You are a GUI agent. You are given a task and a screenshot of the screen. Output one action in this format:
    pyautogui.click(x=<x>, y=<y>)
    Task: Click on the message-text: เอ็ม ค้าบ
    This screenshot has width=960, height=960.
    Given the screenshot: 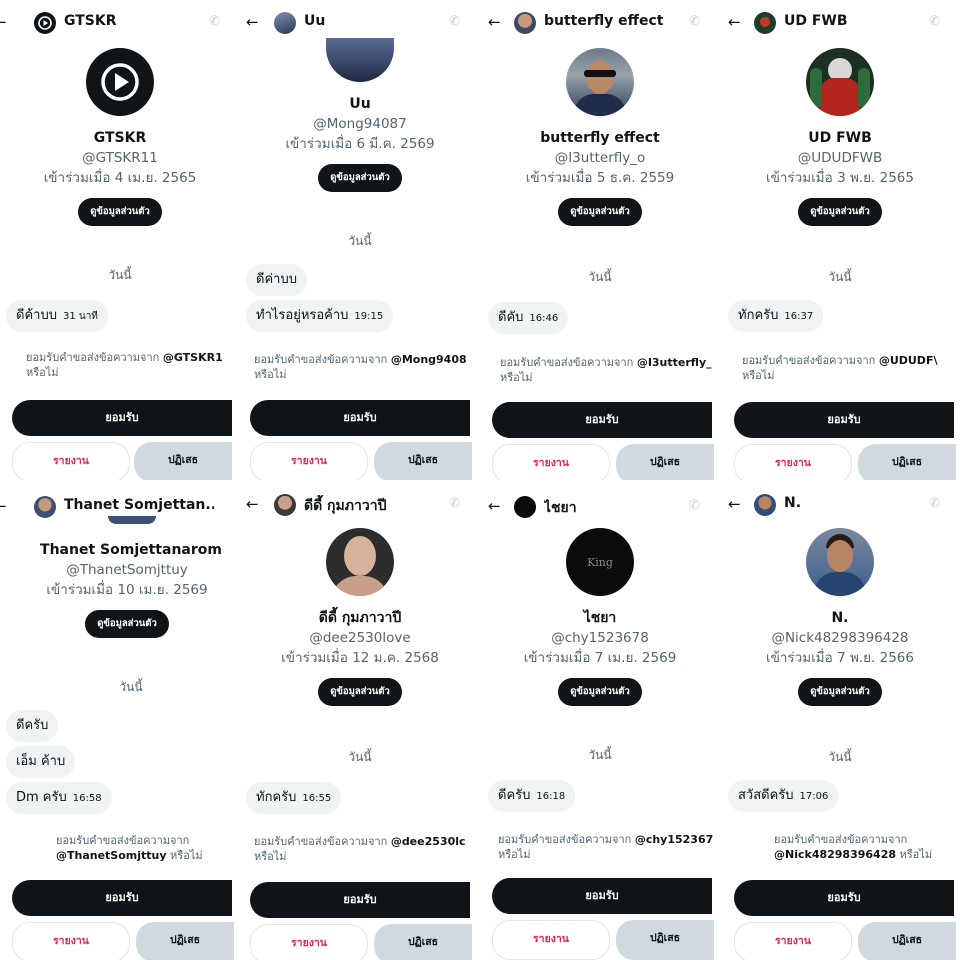 What is the action you would take?
    pyautogui.click(x=41, y=761)
    